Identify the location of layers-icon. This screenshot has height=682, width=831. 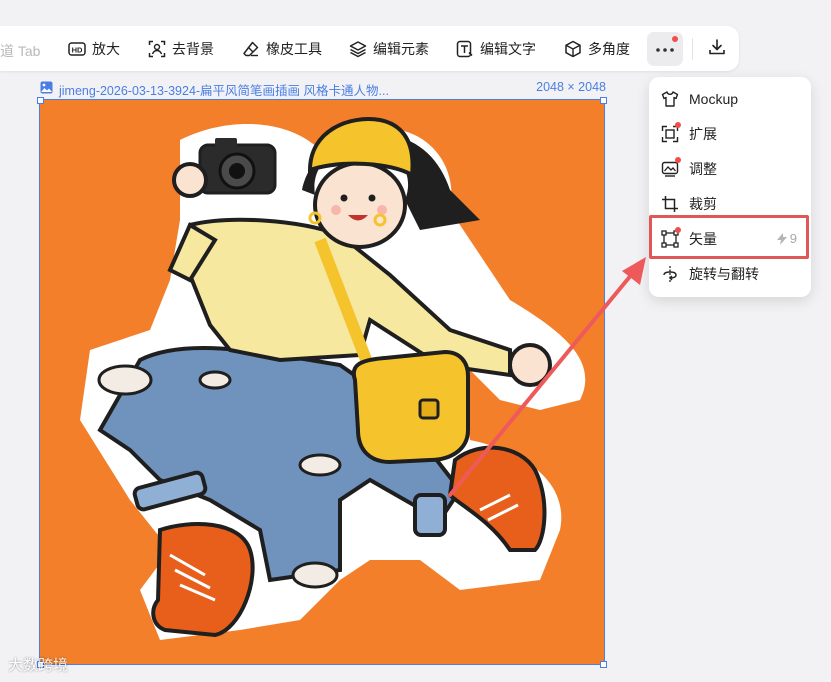
(358, 49).